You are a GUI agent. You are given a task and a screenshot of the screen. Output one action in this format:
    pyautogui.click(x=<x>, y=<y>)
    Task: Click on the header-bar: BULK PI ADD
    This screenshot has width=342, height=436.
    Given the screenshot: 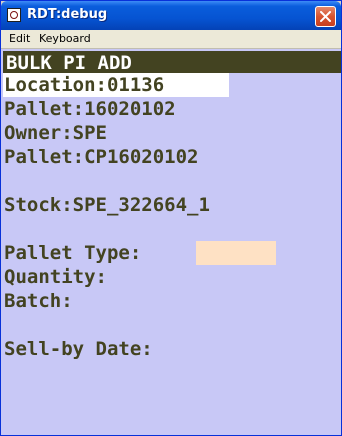 What is the action you would take?
    pyautogui.click(x=172, y=62)
    